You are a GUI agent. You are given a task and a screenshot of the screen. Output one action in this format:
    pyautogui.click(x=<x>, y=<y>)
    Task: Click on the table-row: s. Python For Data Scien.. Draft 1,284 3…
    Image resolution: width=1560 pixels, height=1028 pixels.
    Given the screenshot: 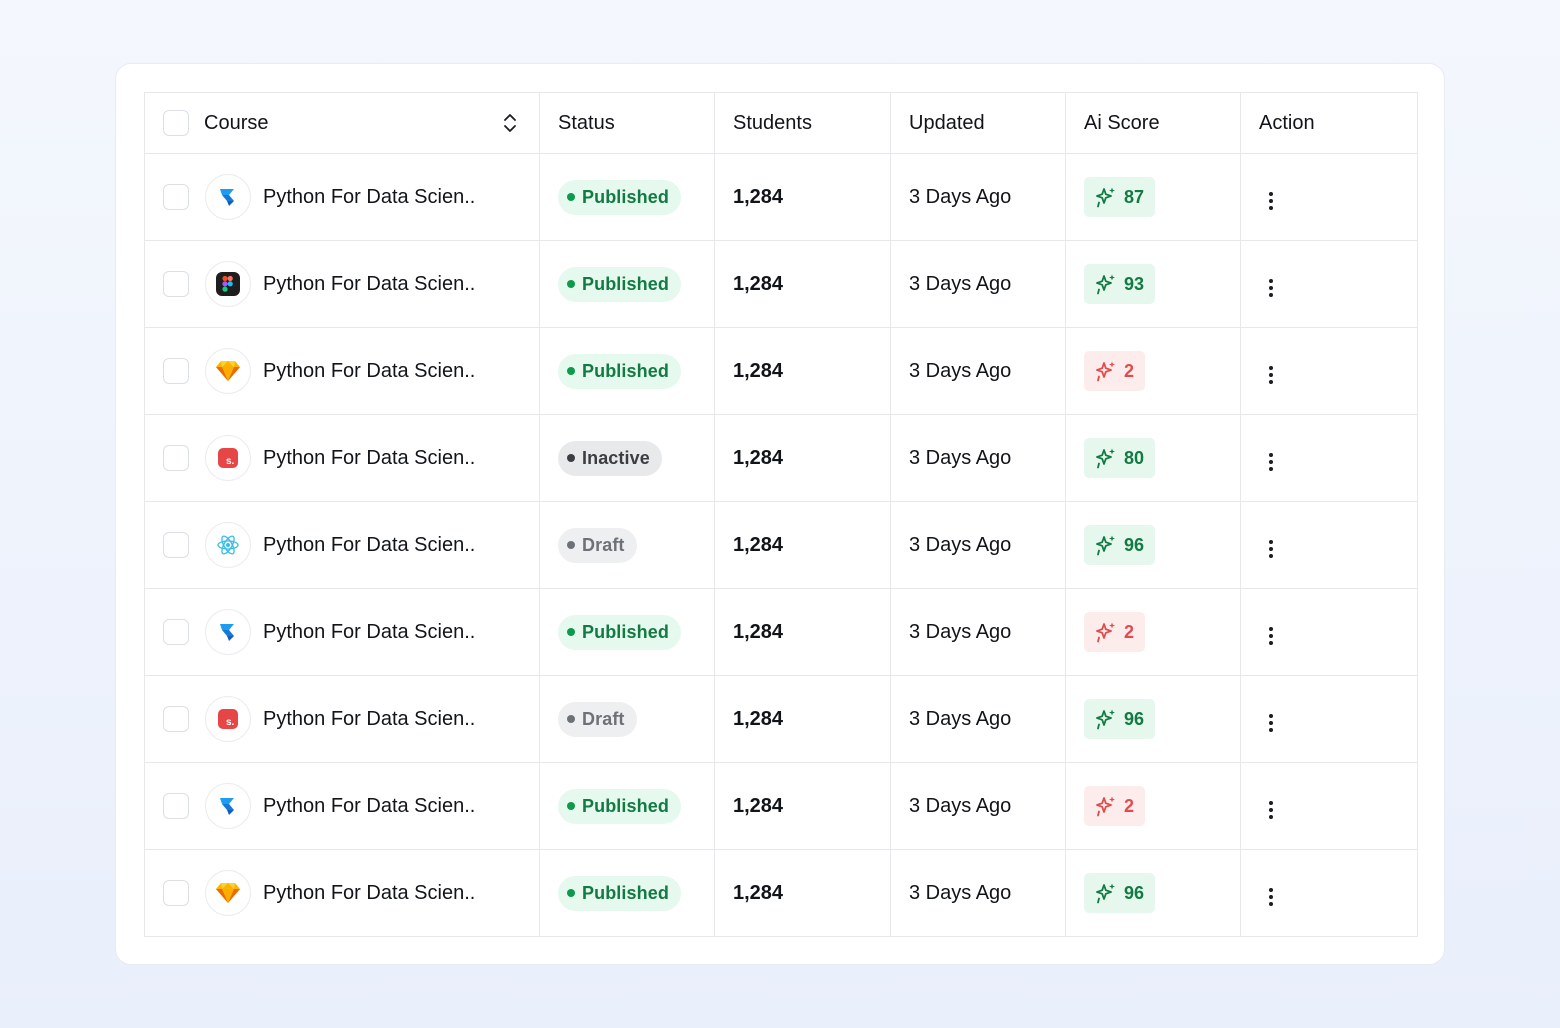 What is the action you would take?
    pyautogui.click(x=781, y=719)
    